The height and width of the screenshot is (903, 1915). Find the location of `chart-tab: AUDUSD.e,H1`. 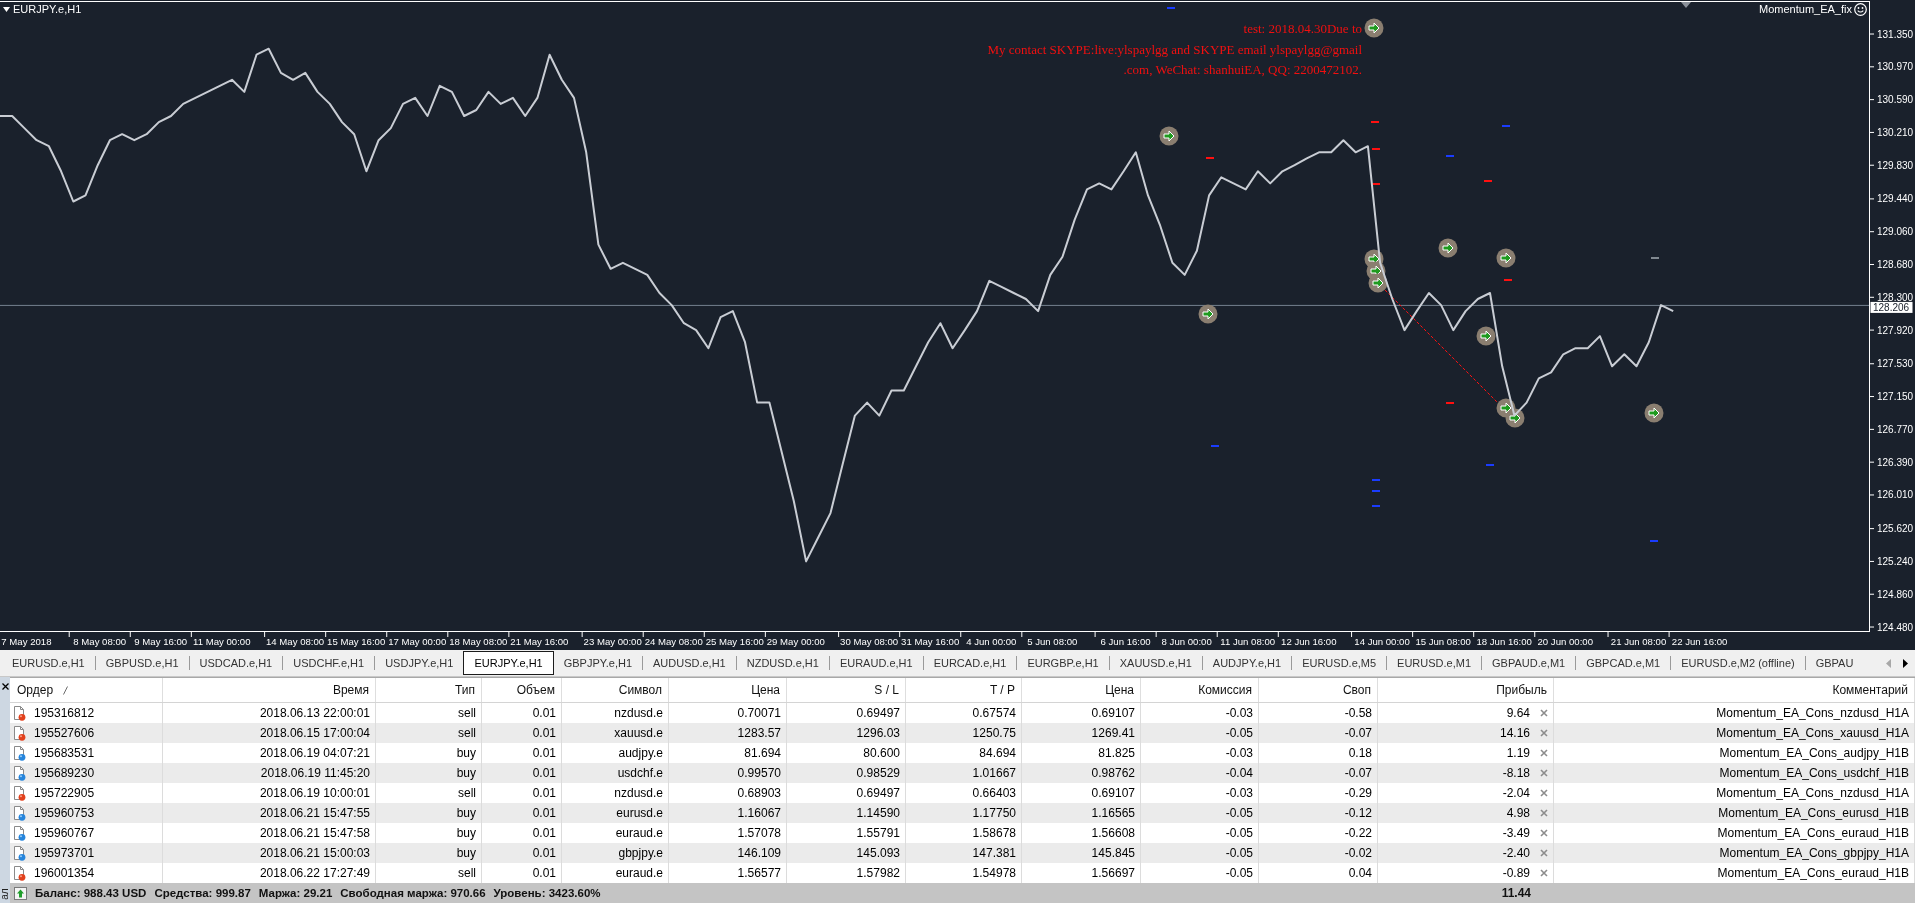

chart-tab: AUDUSD.e,H1 is located at coordinates (689, 663).